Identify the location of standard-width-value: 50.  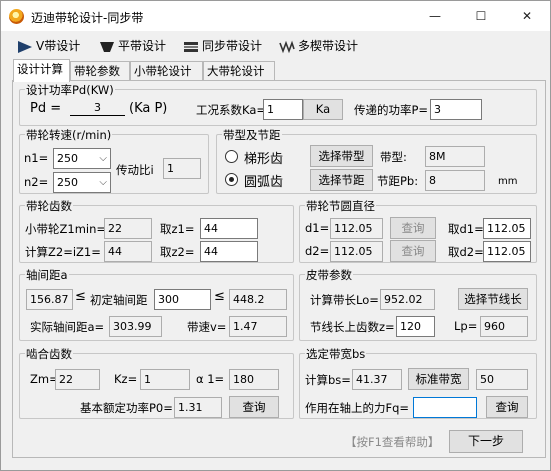
(502, 379).